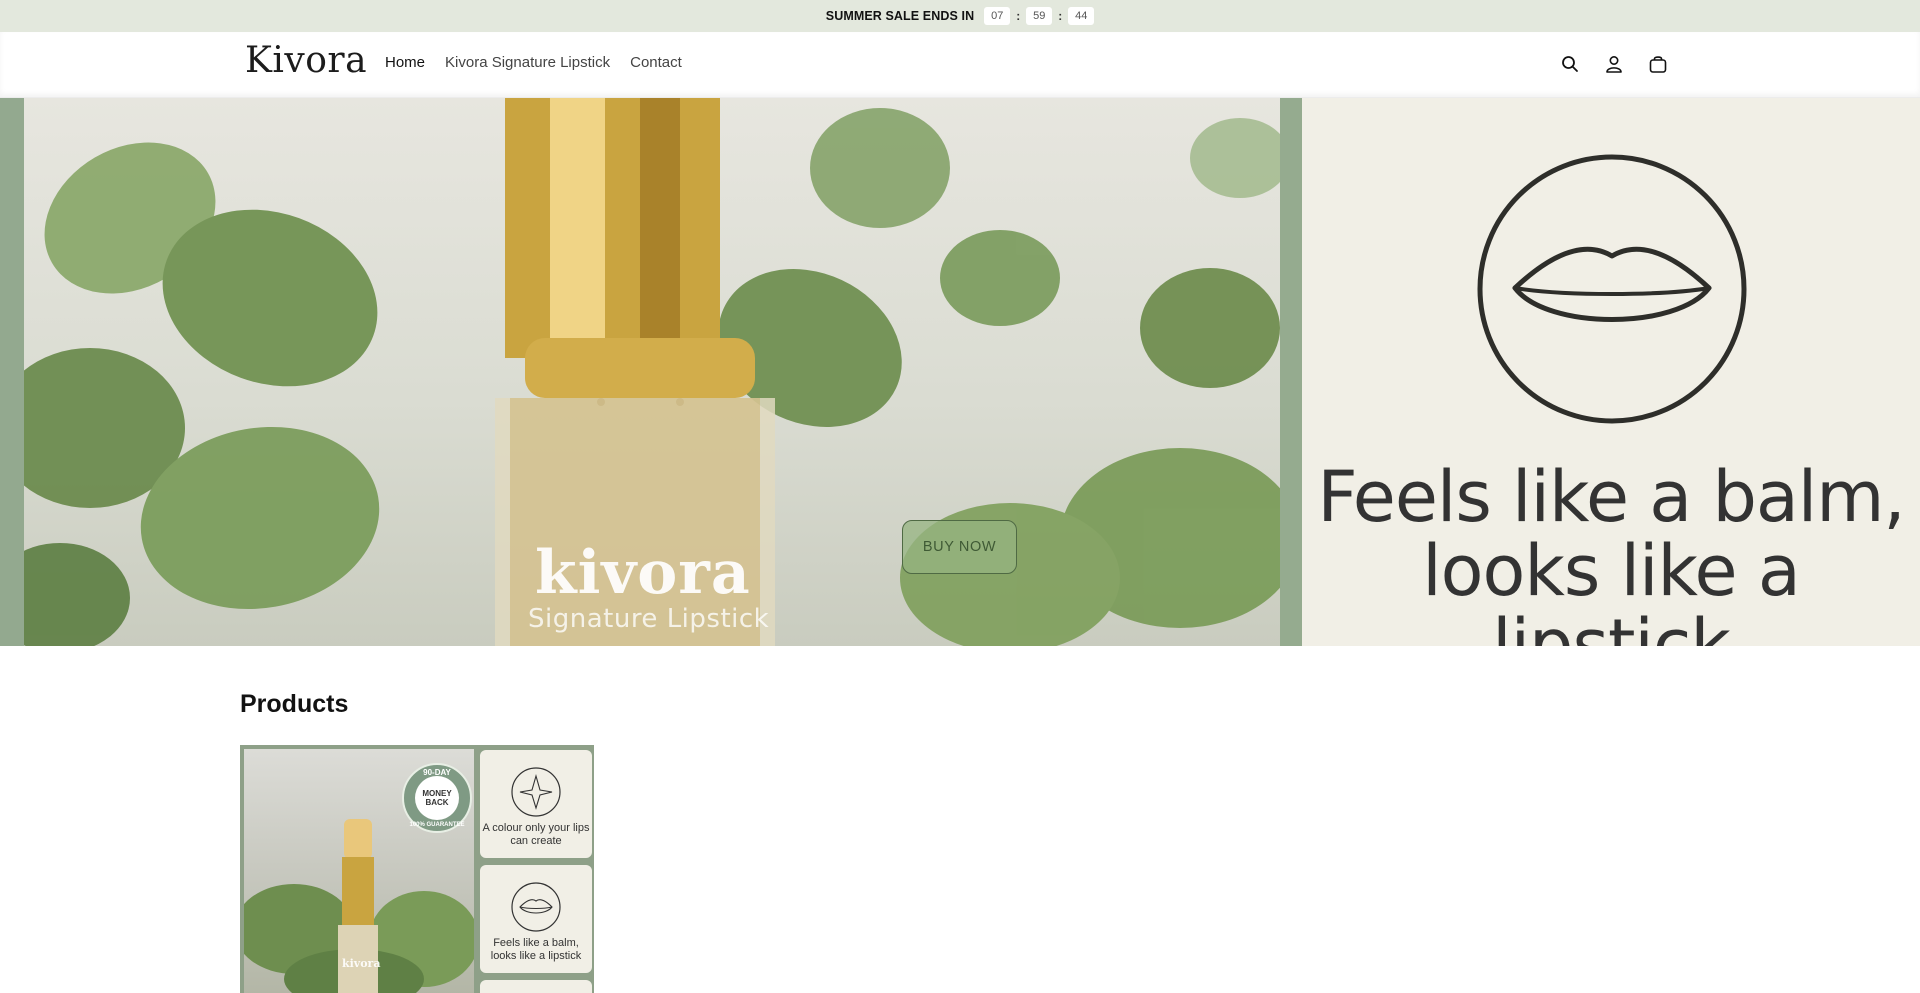  What do you see at coordinates (536, 986) in the screenshot?
I see `feature-panel-more` at bounding box center [536, 986].